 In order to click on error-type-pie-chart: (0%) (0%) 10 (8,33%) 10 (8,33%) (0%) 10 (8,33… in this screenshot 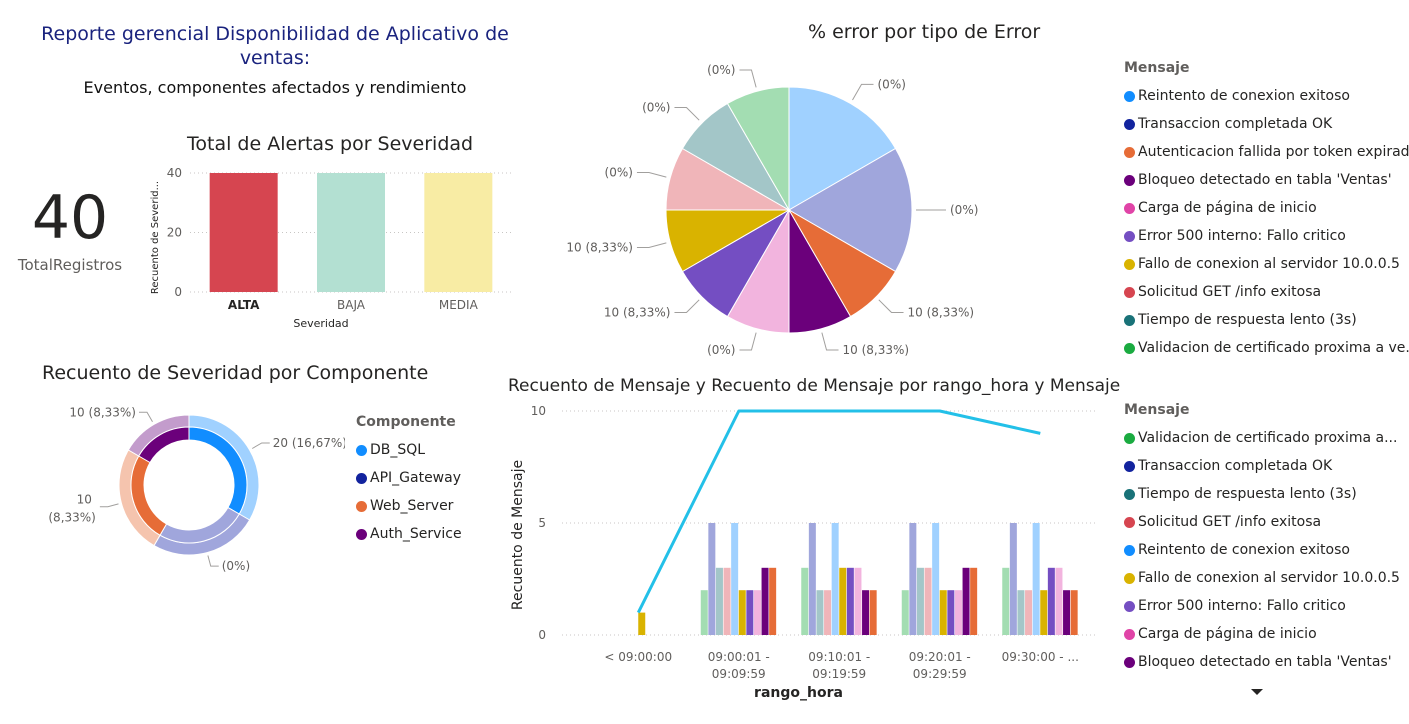, I will do `click(772, 210)`.